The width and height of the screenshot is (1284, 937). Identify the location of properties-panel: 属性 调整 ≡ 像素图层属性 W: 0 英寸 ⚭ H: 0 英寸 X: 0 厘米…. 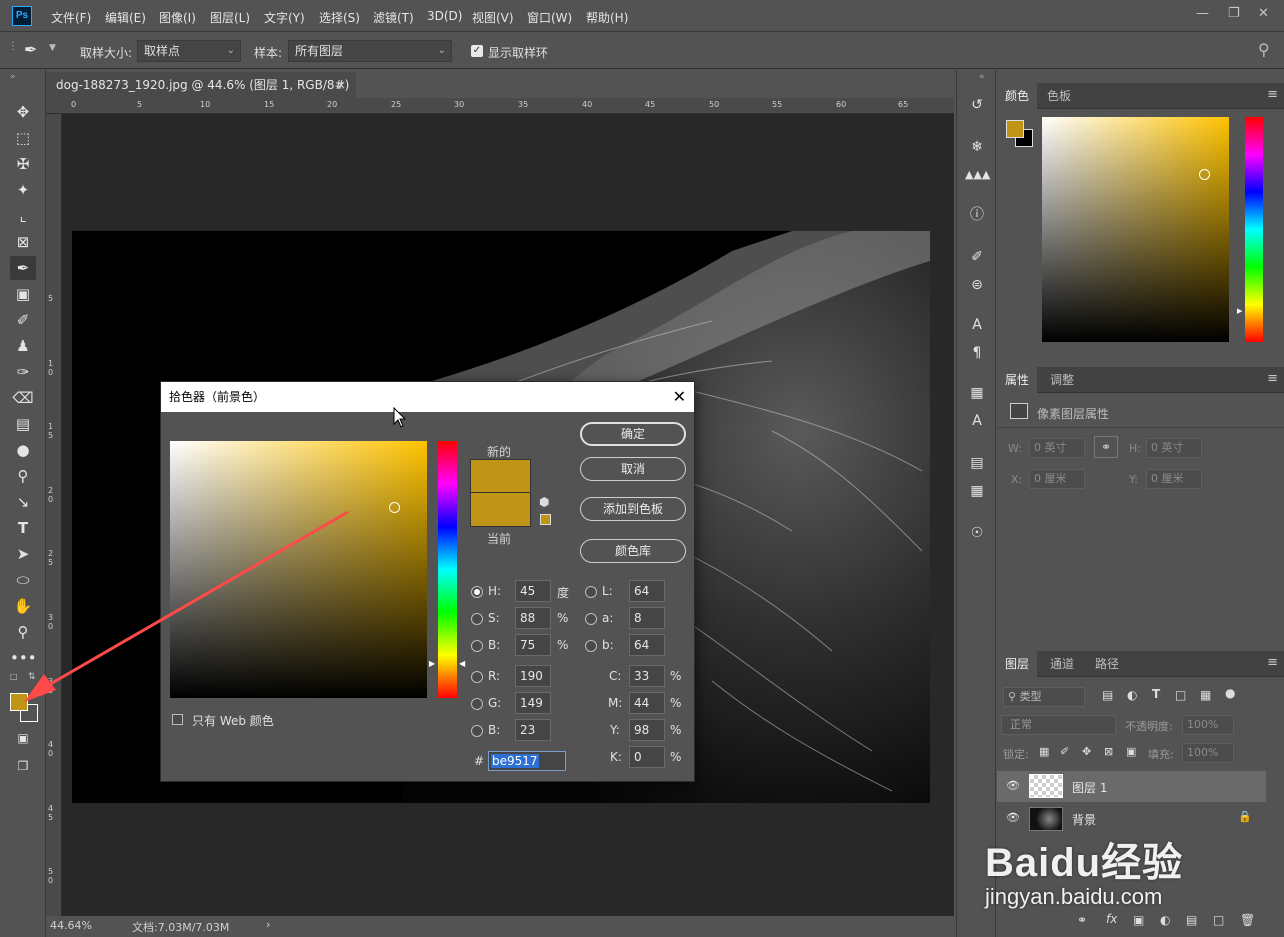
(1140, 506).